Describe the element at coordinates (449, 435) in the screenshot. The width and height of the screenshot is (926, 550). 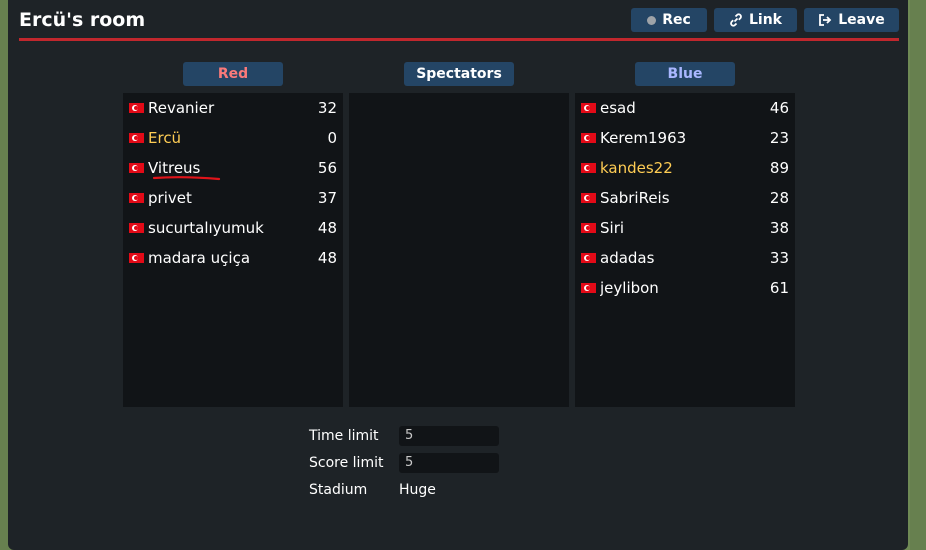
I see `time-limit-field: 5` at that location.